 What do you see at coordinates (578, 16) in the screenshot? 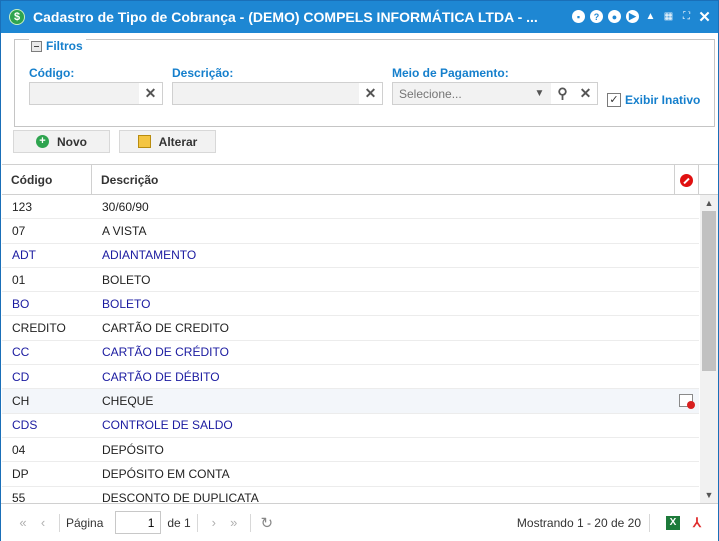
I see `chat-icon: ▪` at bounding box center [578, 16].